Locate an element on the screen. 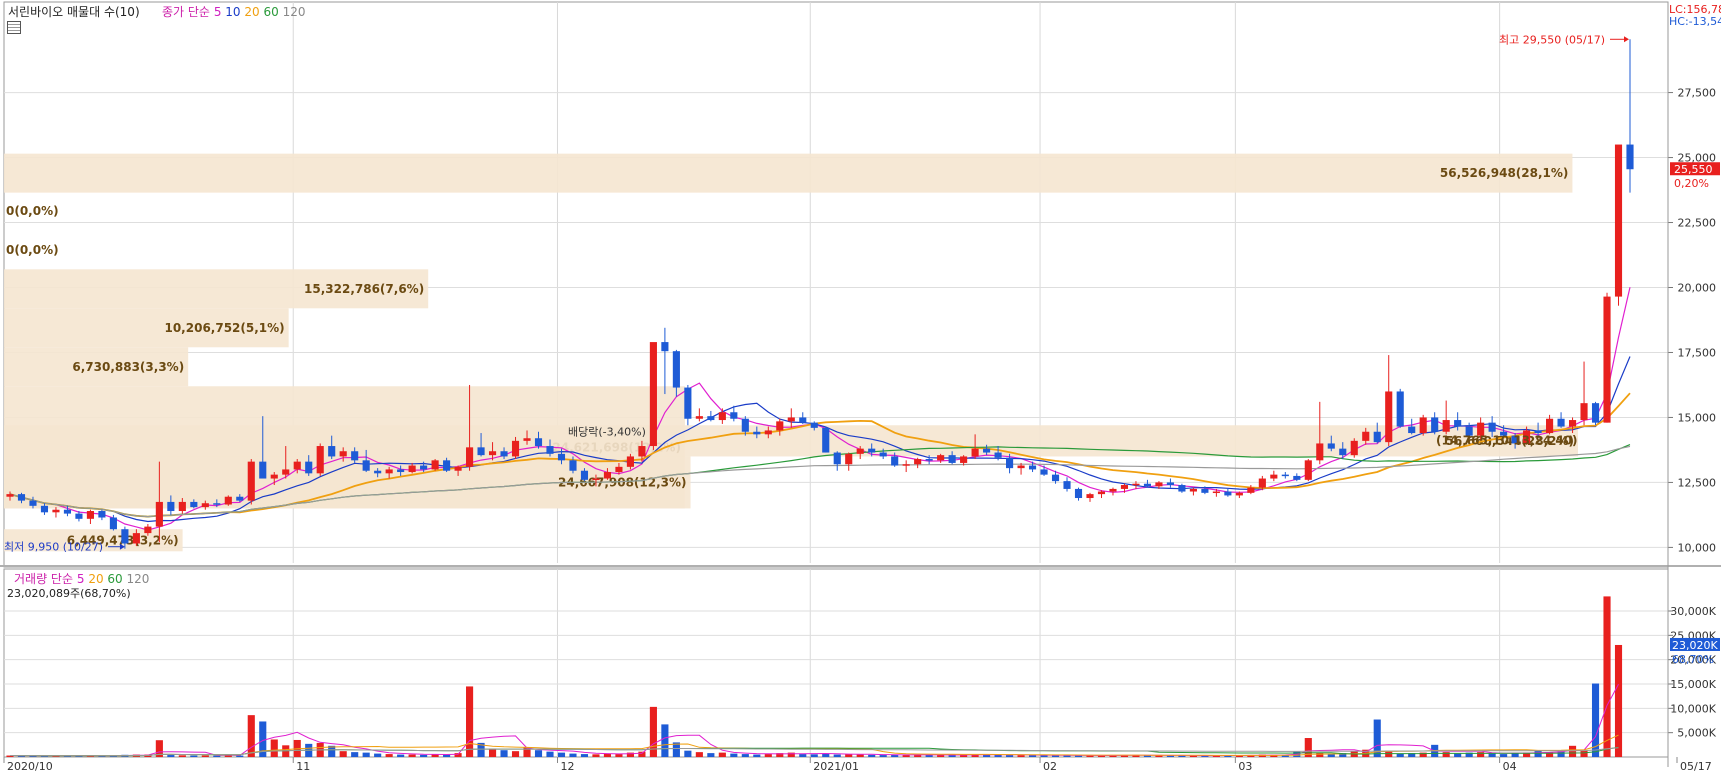 The height and width of the screenshot is (775, 1721). price-change-label: 0,20% is located at coordinates (1691, 183).